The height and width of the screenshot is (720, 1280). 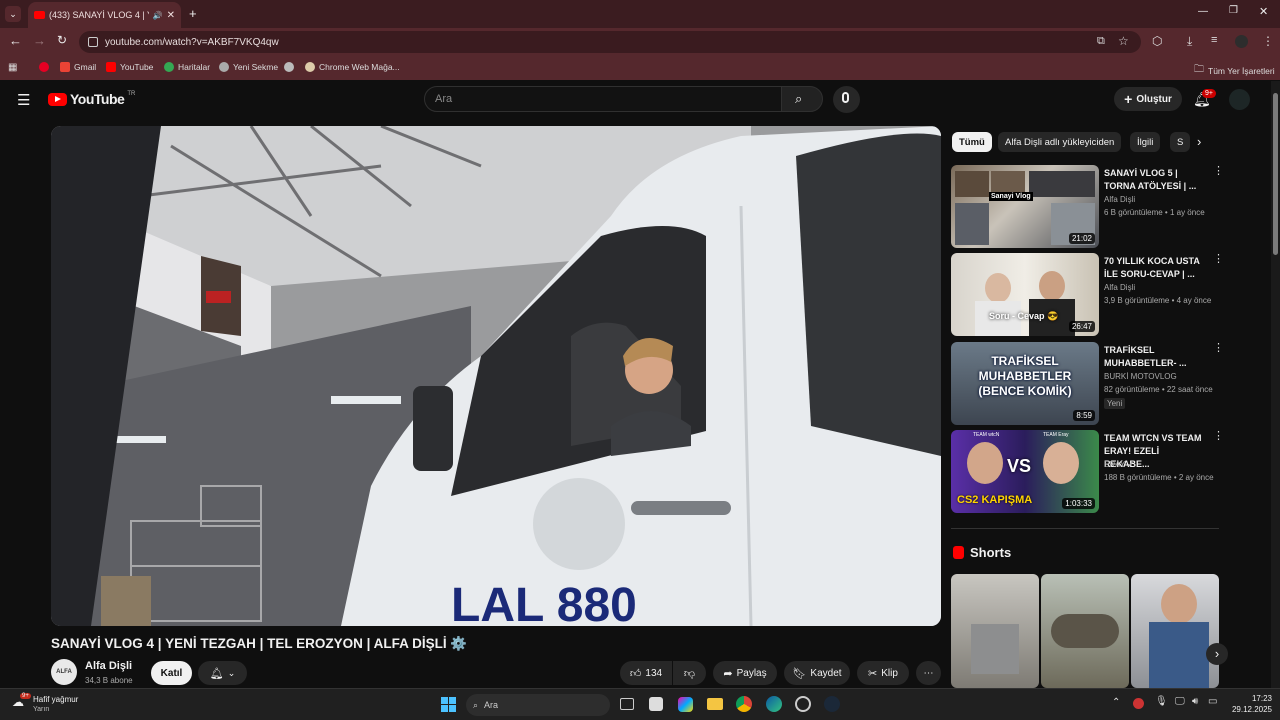 What do you see at coordinates (23, 100) in the screenshot?
I see `hamburger-menu-icon: ☰` at bounding box center [23, 100].